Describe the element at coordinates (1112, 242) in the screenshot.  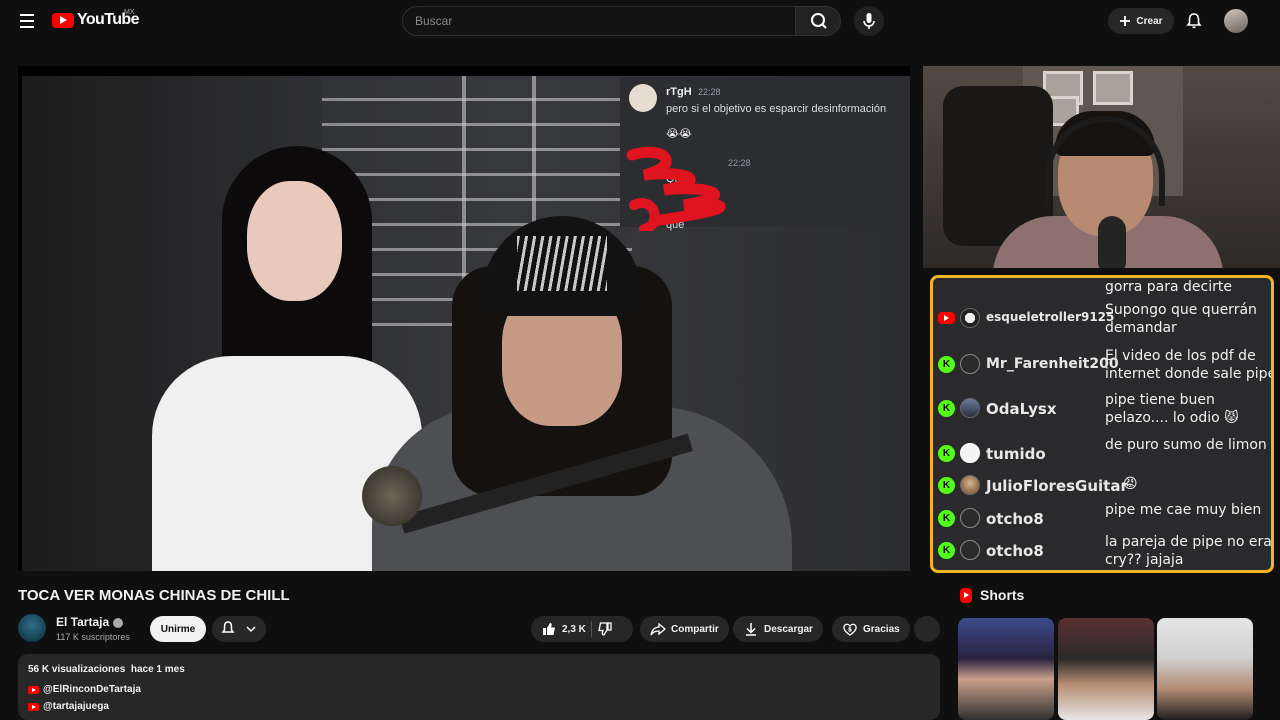
I see `microphone` at that location.